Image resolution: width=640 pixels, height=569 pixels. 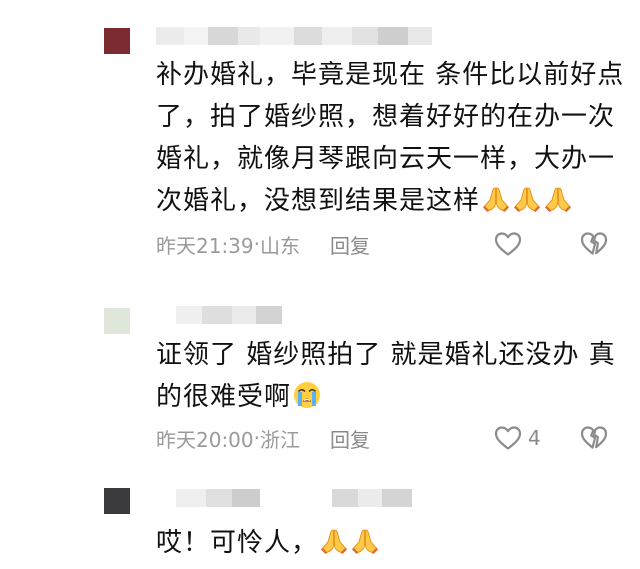 I want to click on comment-meta: 昨天21:39 · 山东 回复, so click(x=263, y=244).